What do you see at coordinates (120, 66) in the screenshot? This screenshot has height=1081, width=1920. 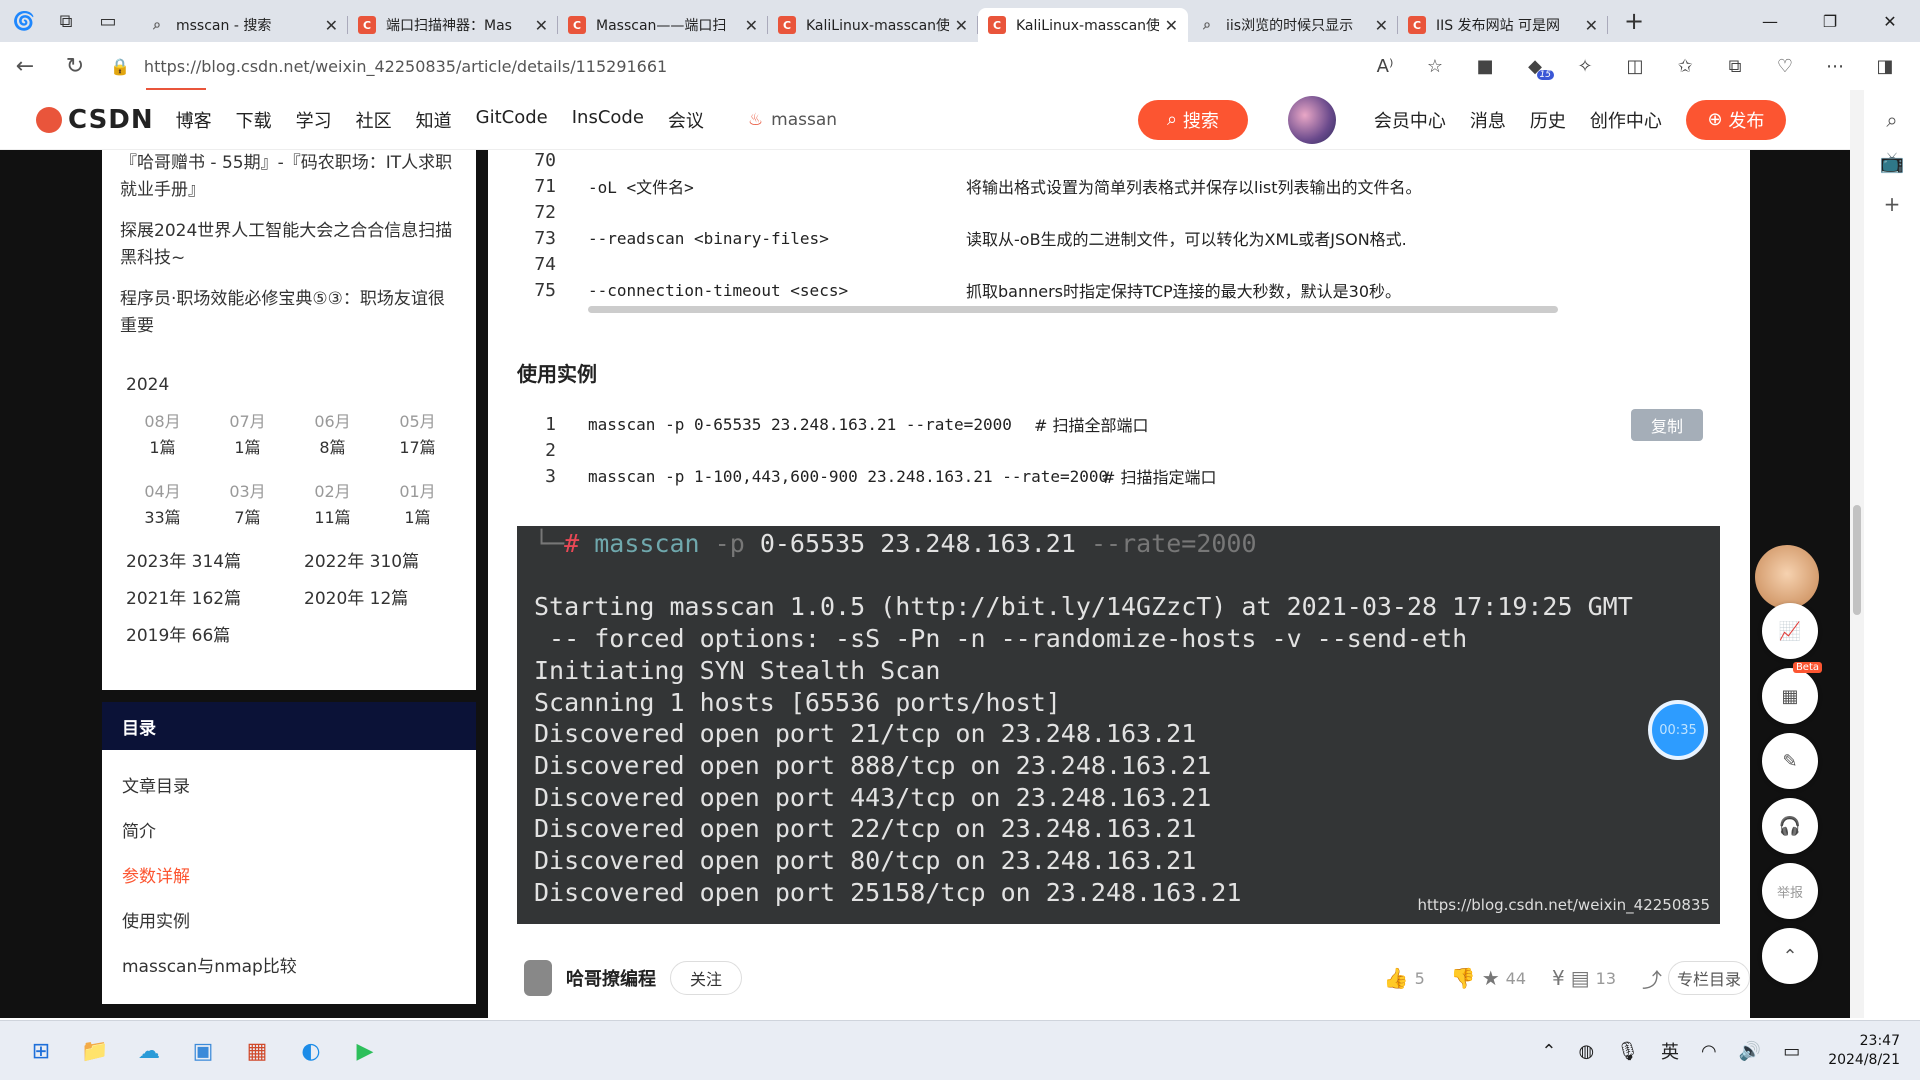 I see `lock-icon: 🔒` at bounding box center [120, 66].